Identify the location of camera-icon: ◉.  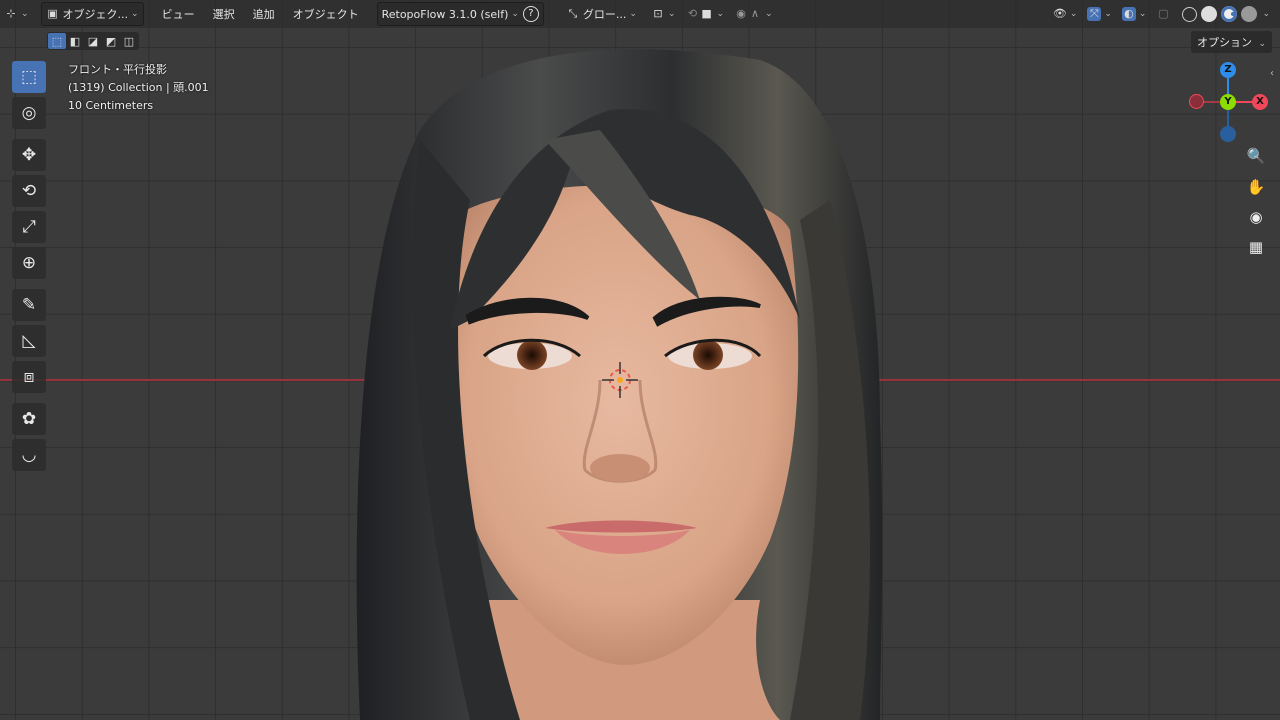
(1256, 217).